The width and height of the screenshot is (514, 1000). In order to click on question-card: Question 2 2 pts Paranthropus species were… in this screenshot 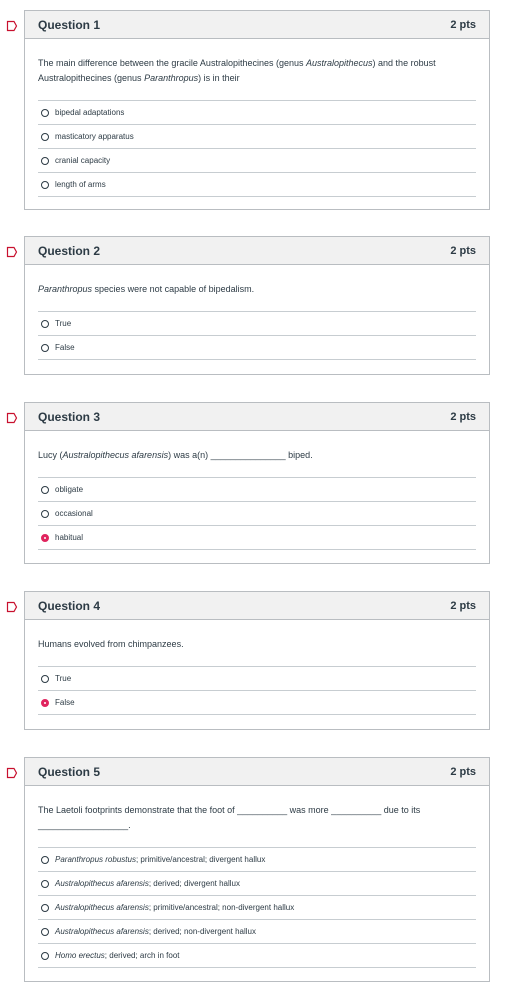, I will do `click(257, 305)`.